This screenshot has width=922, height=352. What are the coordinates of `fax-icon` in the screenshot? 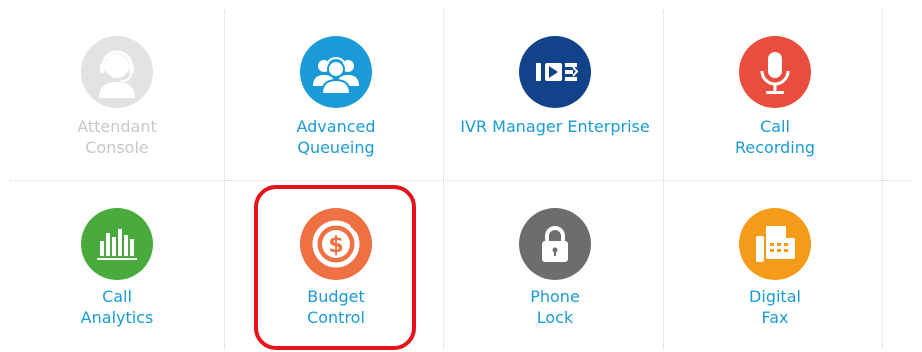 It's located at (775, 244).